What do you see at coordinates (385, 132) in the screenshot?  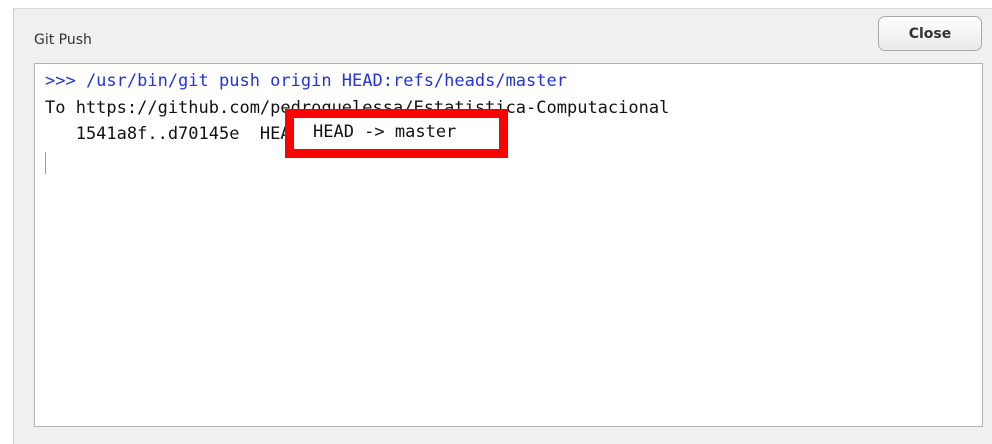 I see `highlight-text: HEAD -> master` at bounding box center [385, 132].